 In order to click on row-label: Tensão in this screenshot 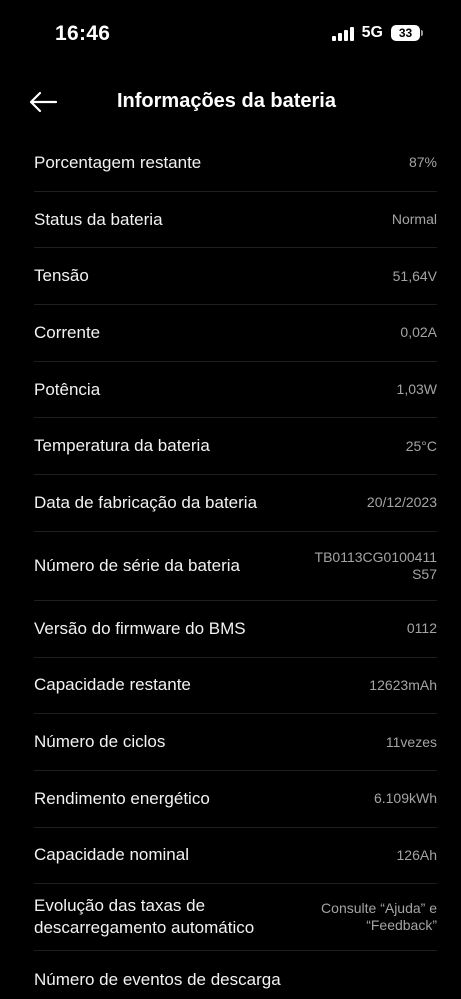, I will do `click(61, 276)`.